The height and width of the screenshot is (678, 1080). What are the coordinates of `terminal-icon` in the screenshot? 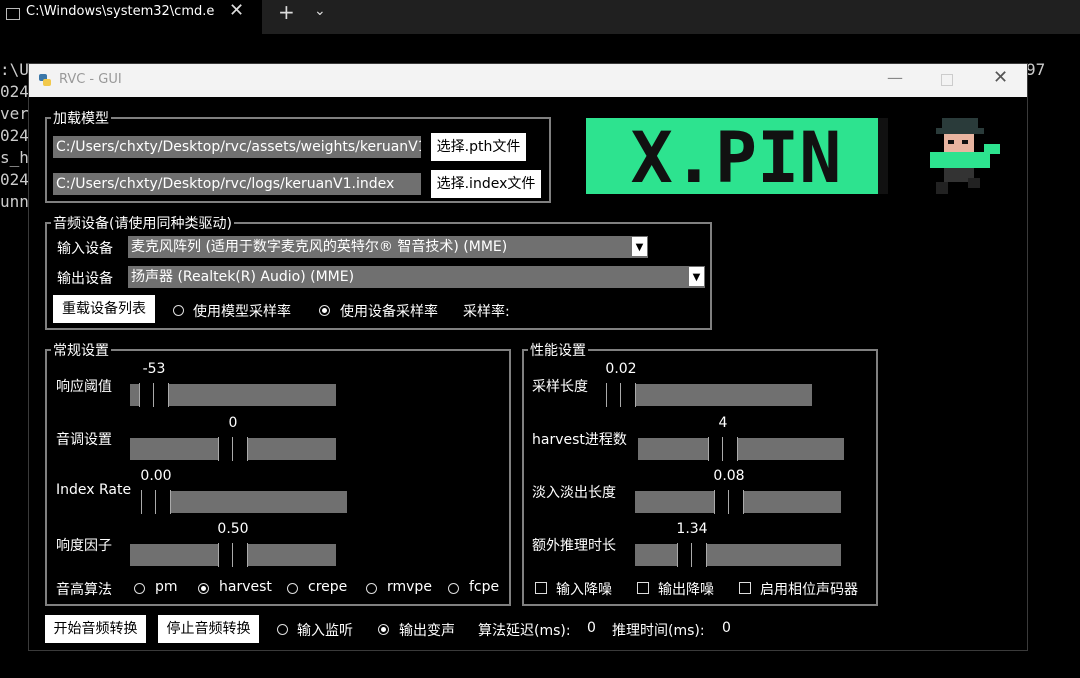 It's located at (13, 14).